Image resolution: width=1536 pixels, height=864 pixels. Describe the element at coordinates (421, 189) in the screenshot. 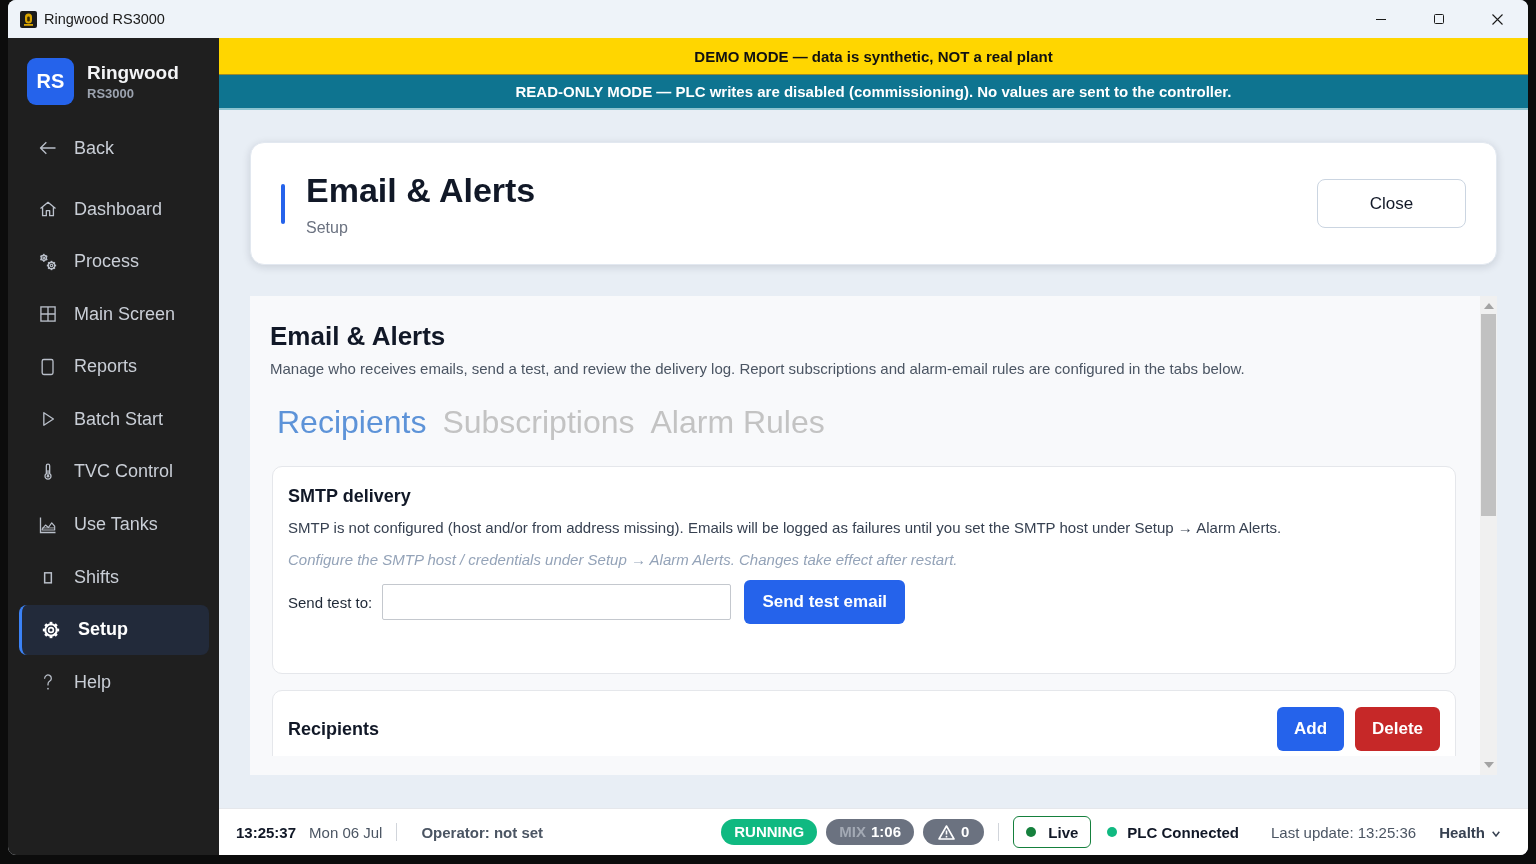

I see `page-title: Email & Alerts` at that location.